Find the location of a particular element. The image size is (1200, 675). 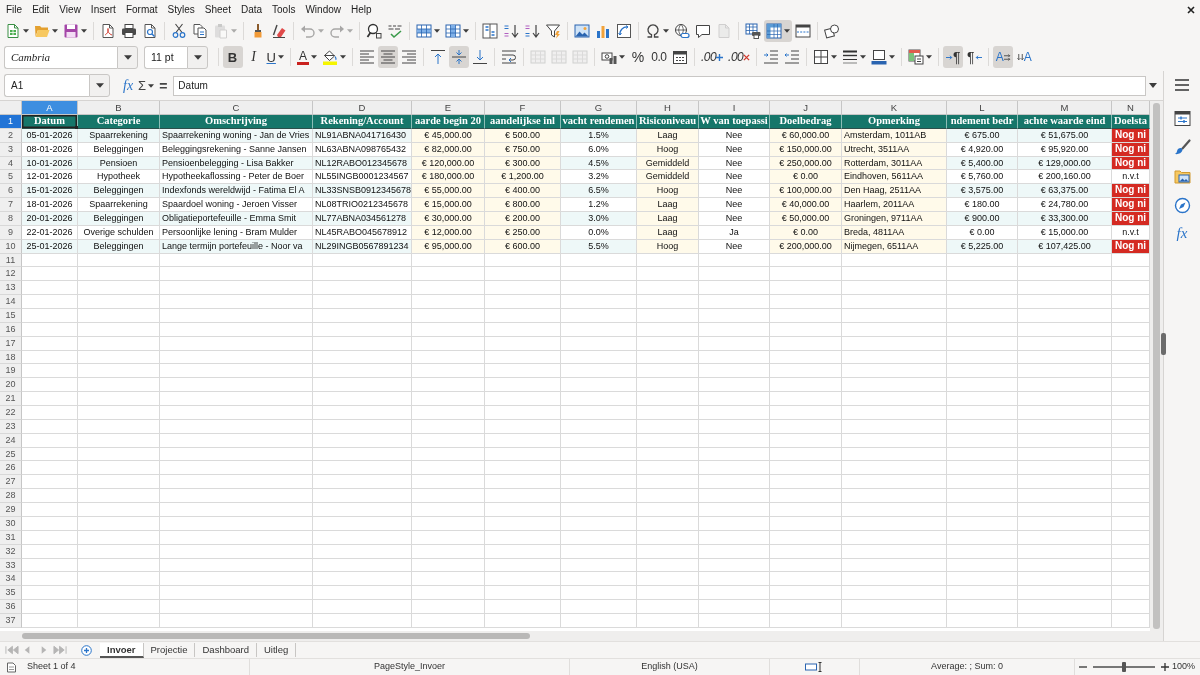

column-header: D is located at coordinates (362, 108).